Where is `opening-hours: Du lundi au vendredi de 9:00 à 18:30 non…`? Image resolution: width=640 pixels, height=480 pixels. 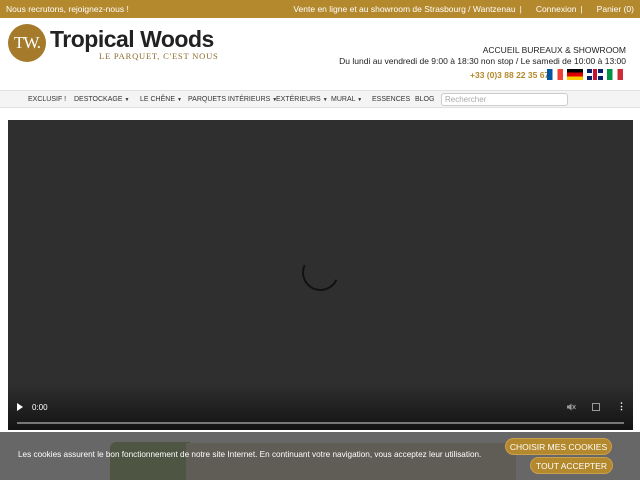
opening-hours: Du lundi au vendredi de 9:00 à 18:30 non… is located at coordinates (482, 61).